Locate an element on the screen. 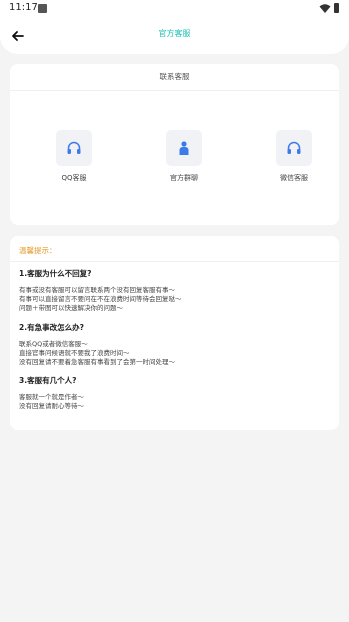 Image resolution: width=349 pixels, height=622 pixels. contact-card-title: 联系客服 is located at coordinates (174, 76).